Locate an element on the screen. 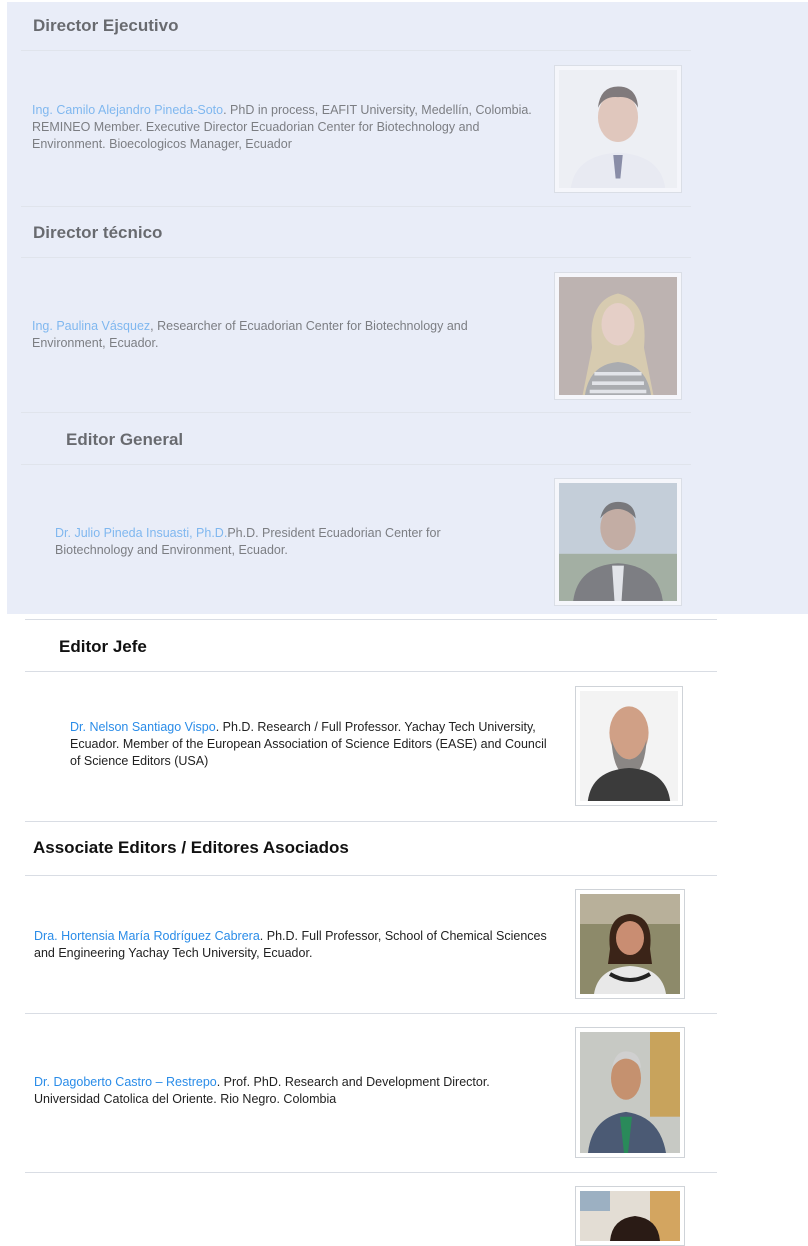  section-heading: Director Ejecutivo is located at coordinates (106, 25).